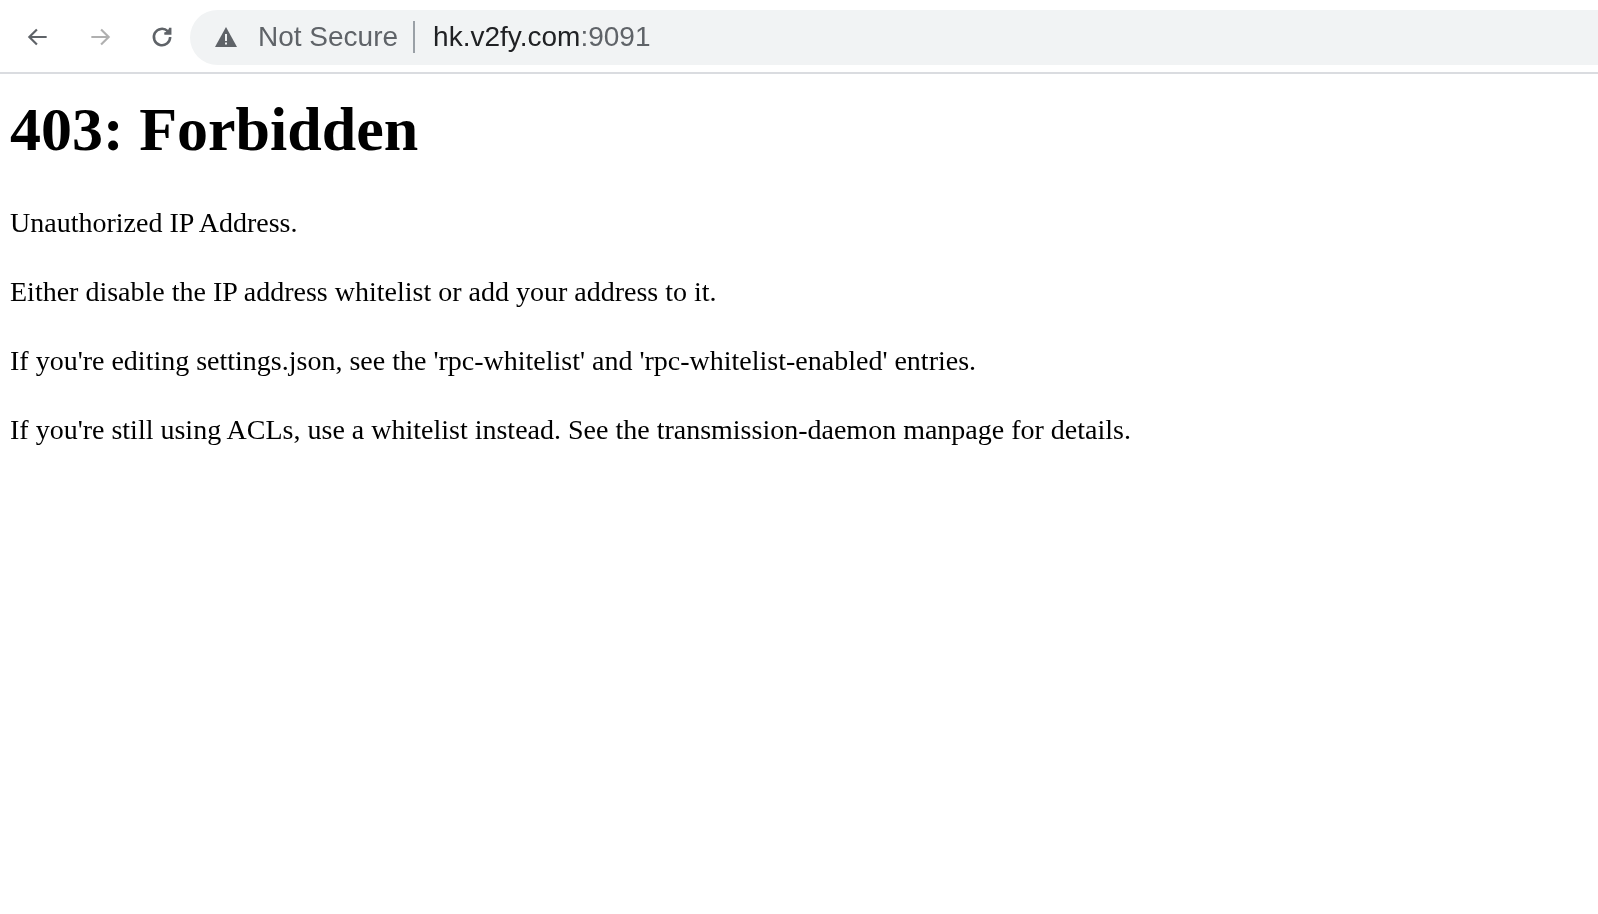  I want to click on paragraph: If you're still using ACLs, use a whitelist instead. See the transmission-daemon manpage for details., so click(570, 430).